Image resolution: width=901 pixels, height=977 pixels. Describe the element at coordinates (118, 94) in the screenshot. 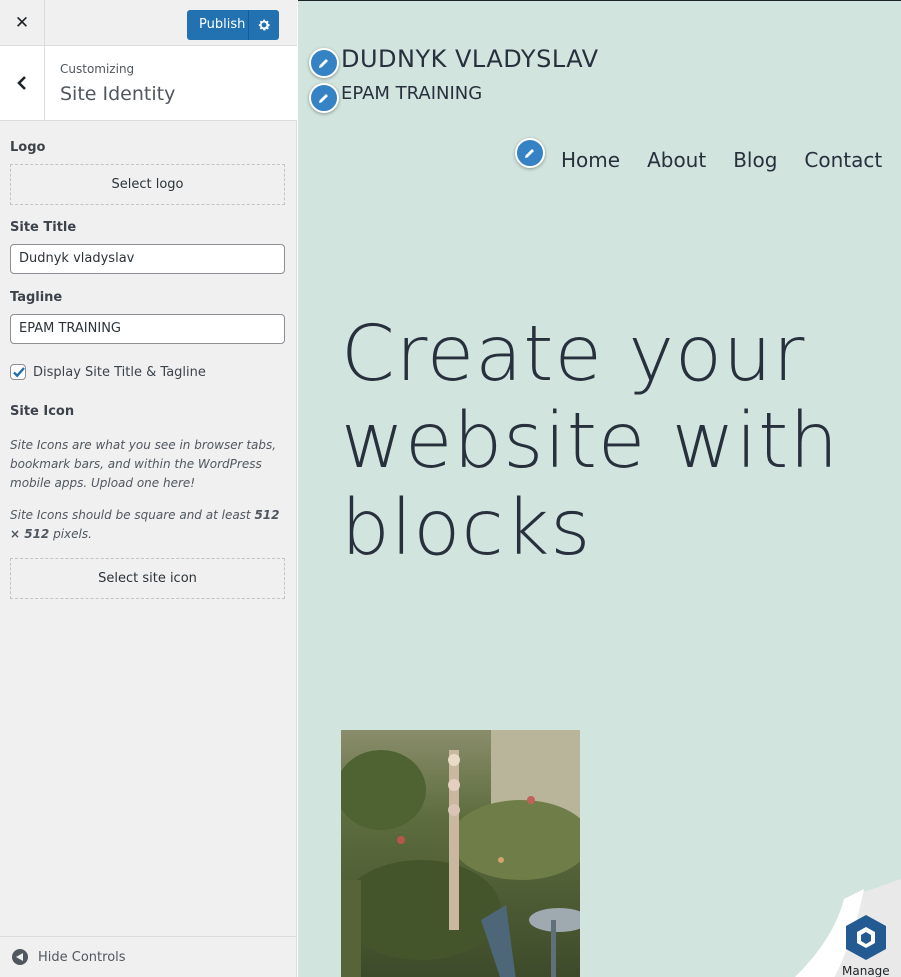

I see `section-title: Site Identity` at that location.